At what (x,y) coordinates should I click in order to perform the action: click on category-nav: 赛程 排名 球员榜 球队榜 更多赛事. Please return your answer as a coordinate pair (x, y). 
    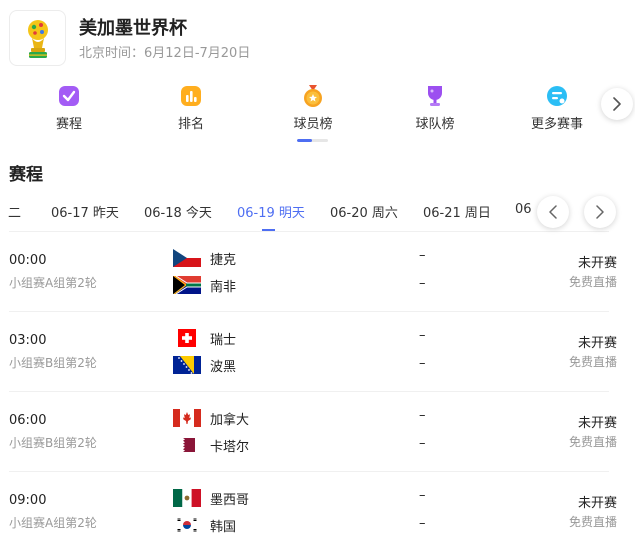
    Looking at the image, I should click on (317, 114).